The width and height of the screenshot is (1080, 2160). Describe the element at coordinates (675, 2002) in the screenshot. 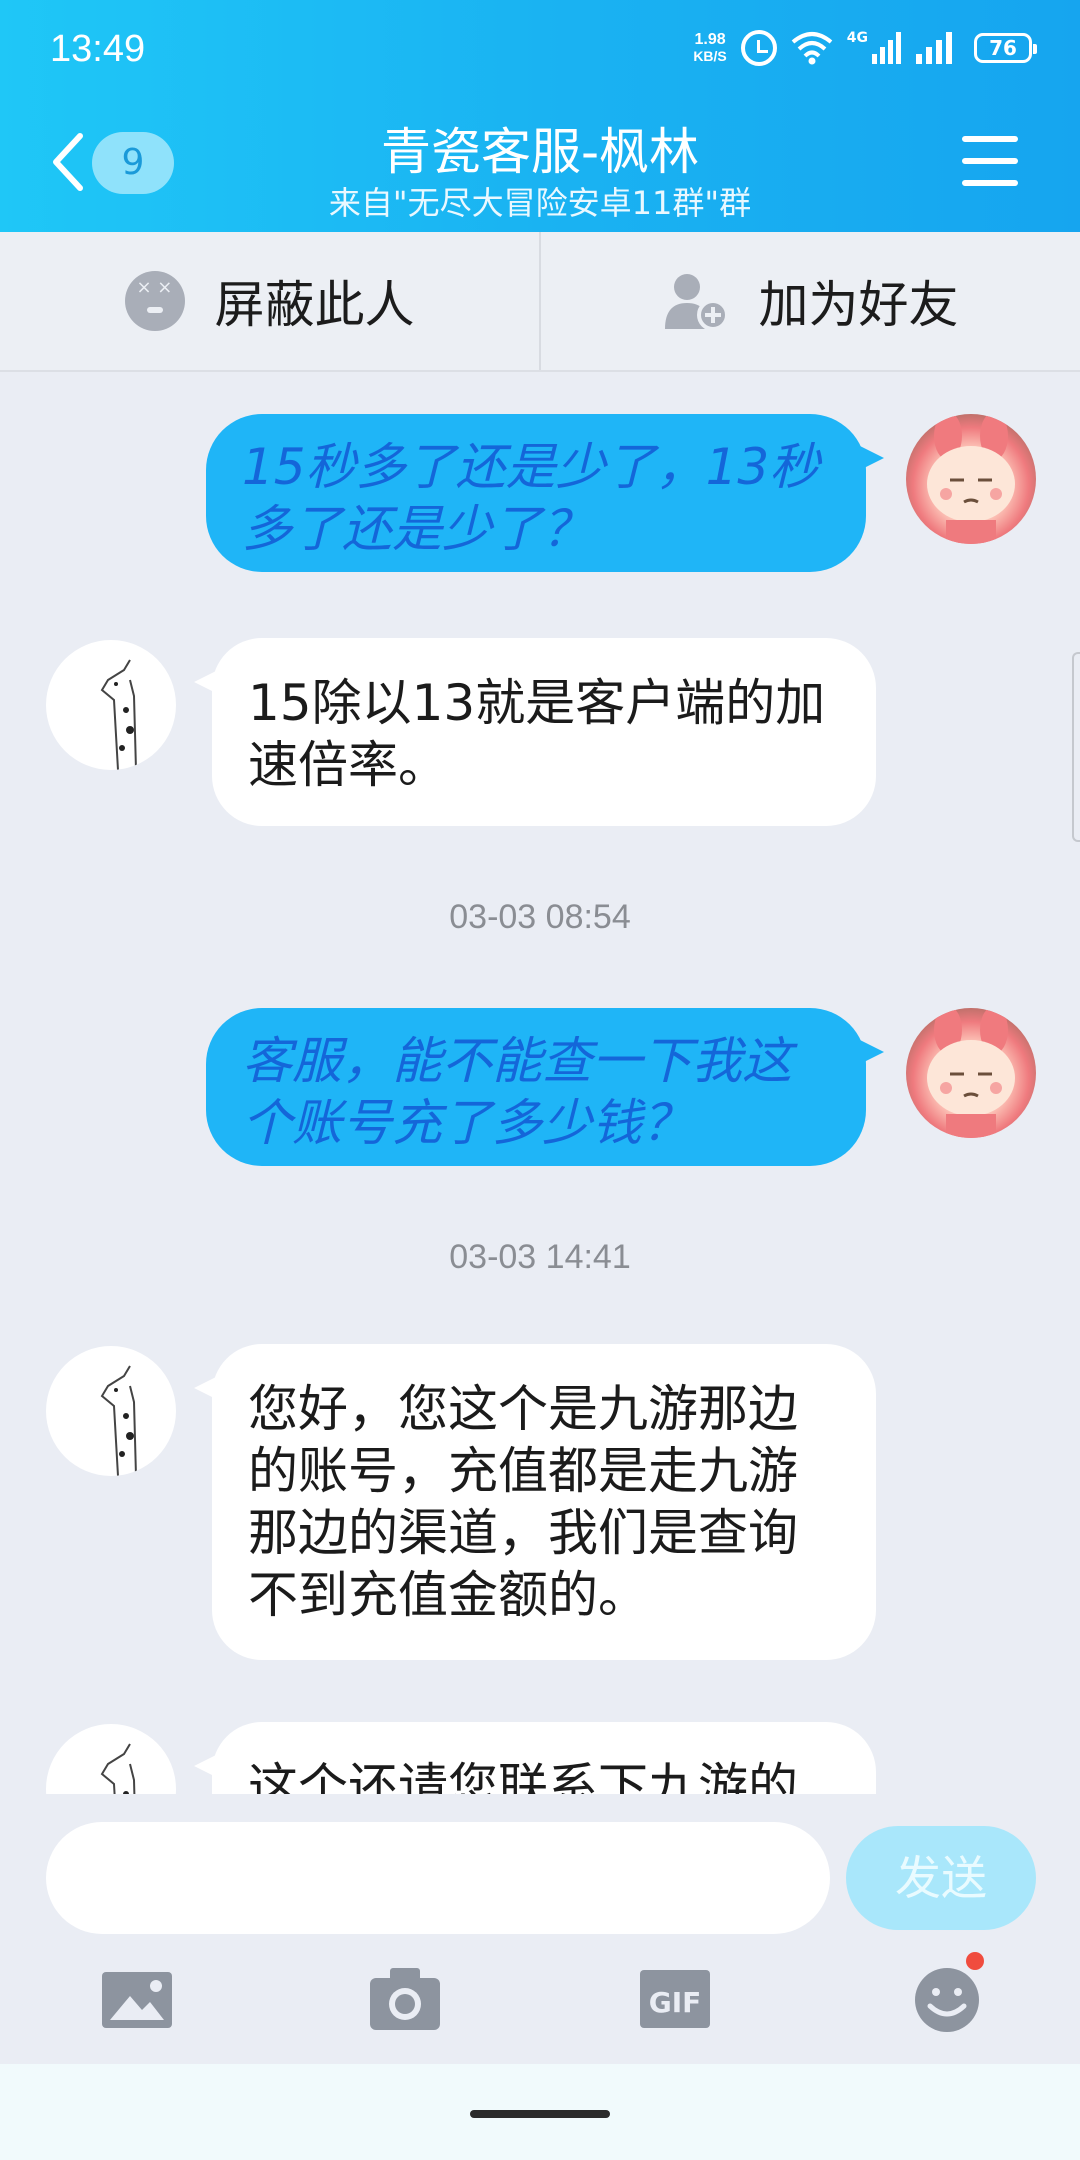

I see `gif-label: GIF` at that location.